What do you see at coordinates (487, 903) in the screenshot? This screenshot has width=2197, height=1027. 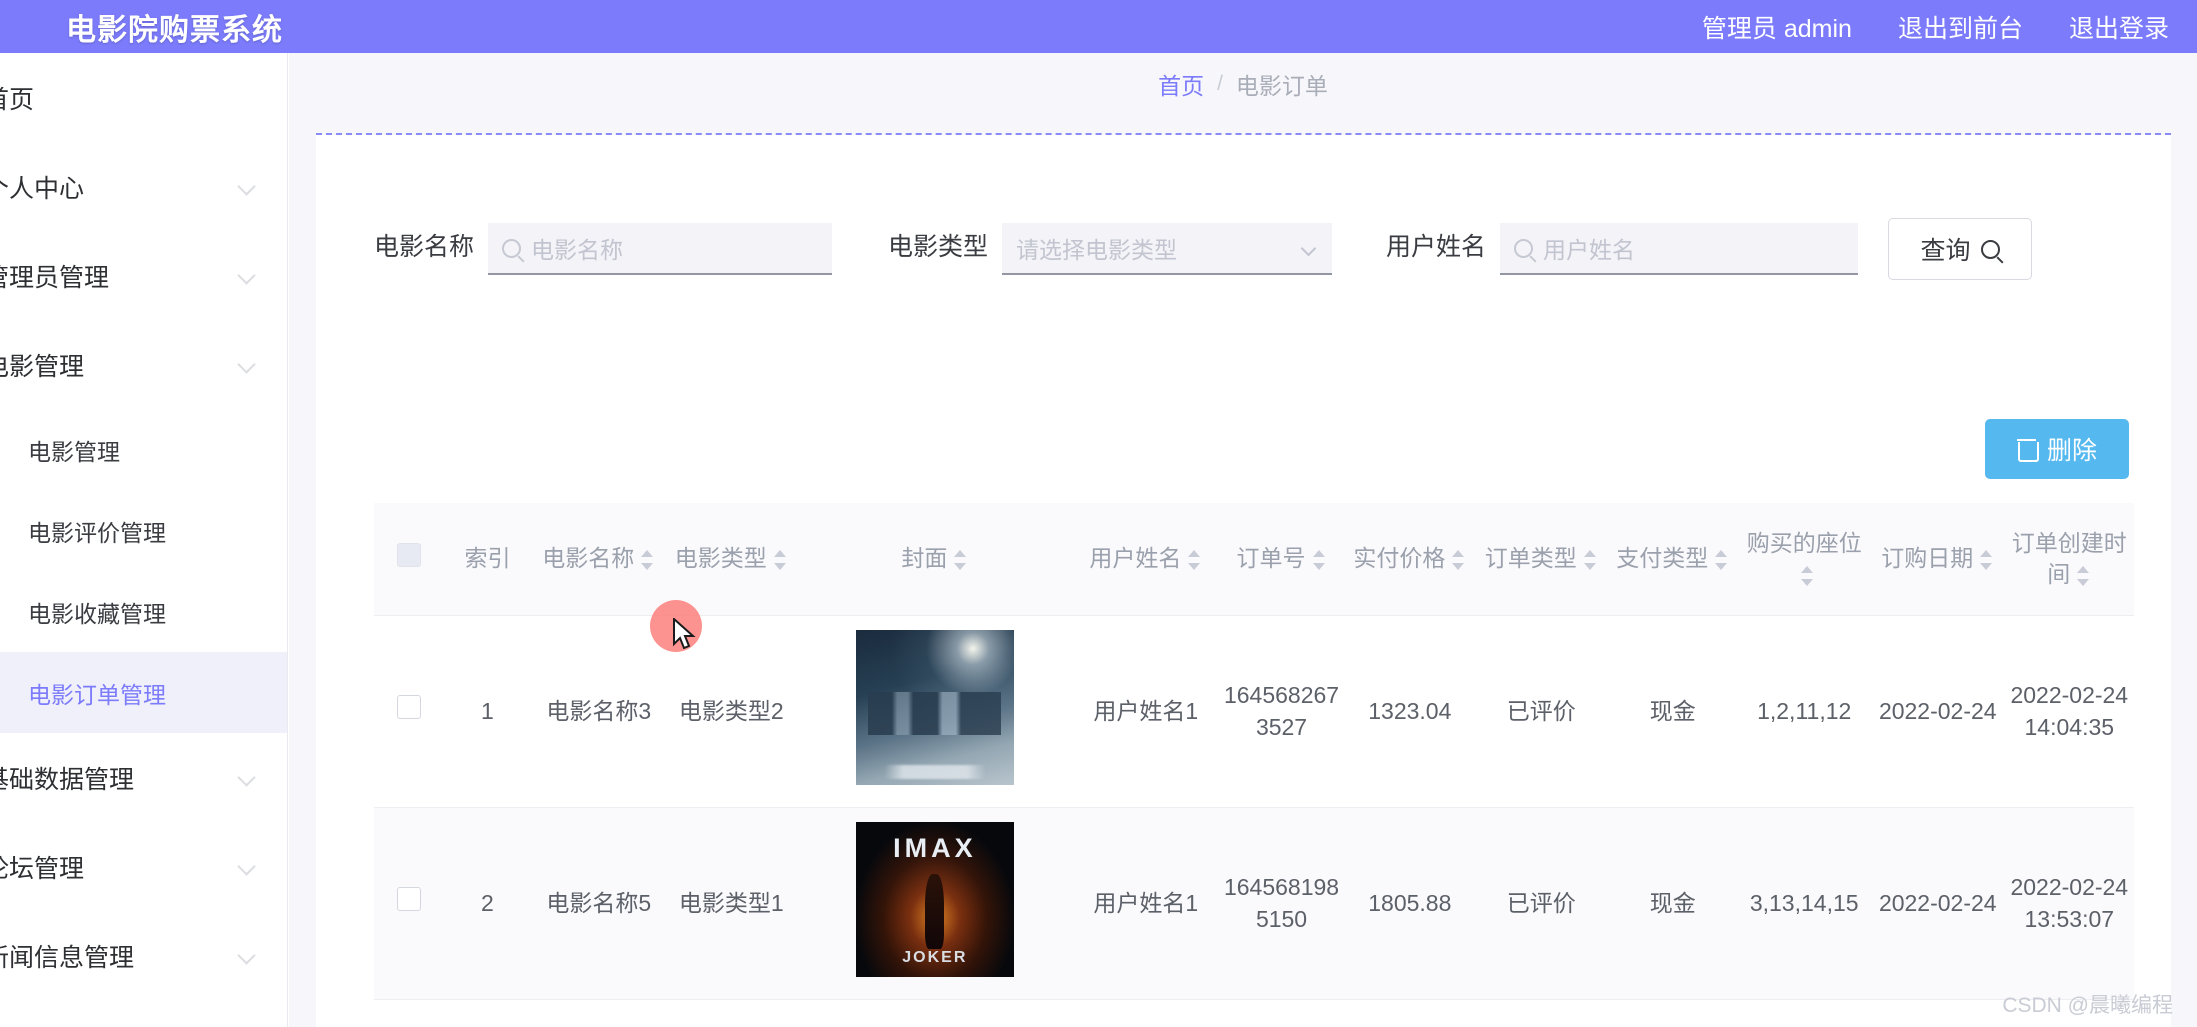 I see `cell-index: 2` at bounding box center [487, 903].